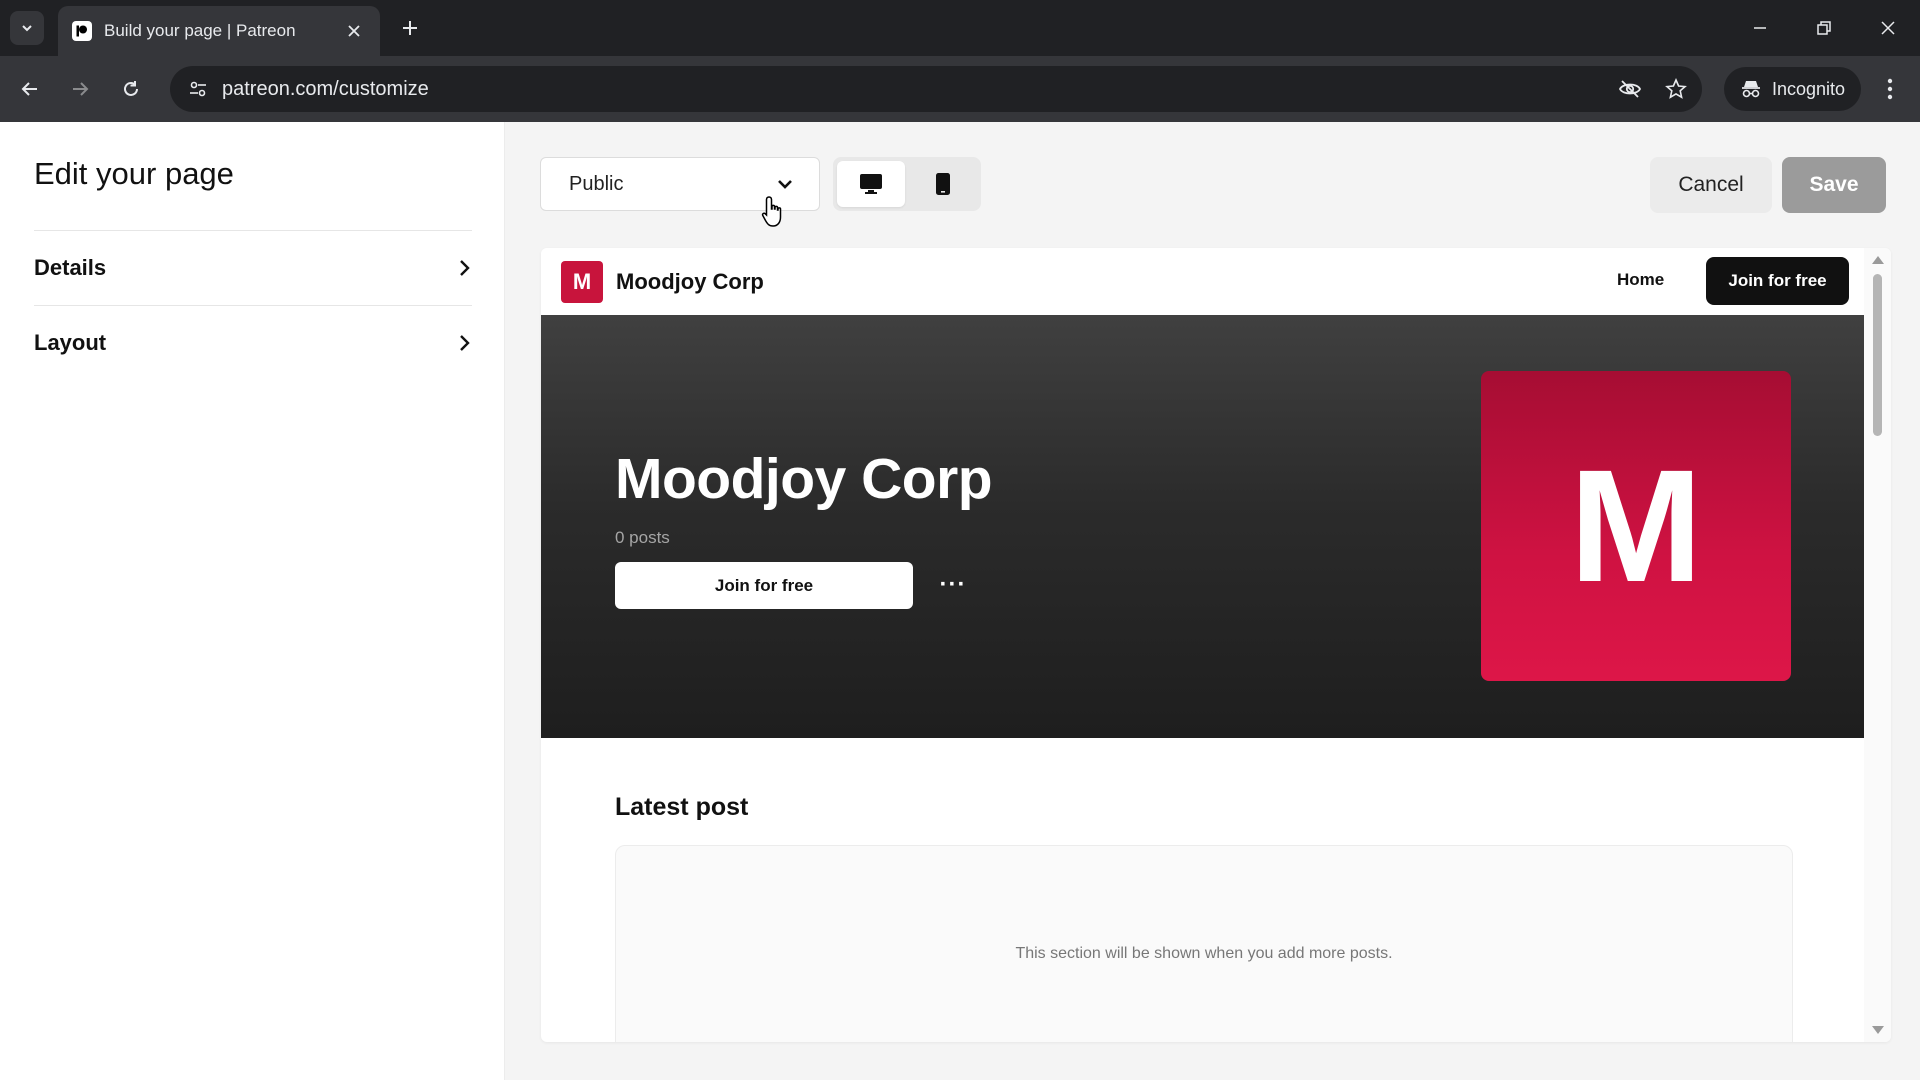 This screenshot has width=1920, height=1080. I want to click on forward-button, so click(80, 89).